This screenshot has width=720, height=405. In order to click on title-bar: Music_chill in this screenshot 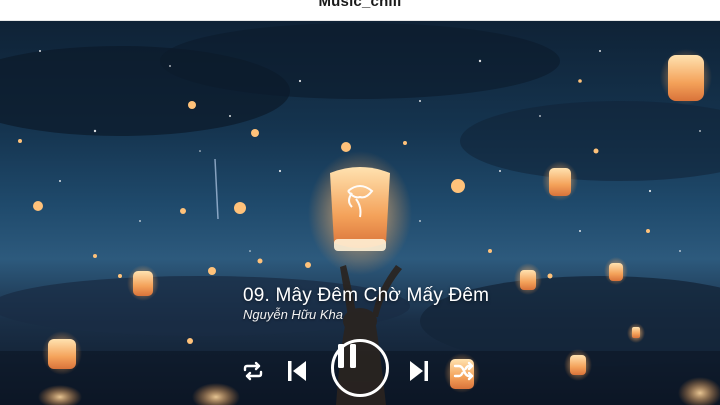, I will do `click(360, 10)`.